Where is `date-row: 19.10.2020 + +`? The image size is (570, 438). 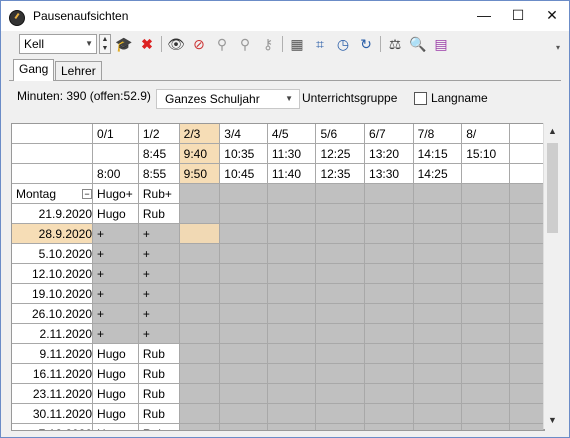 date-row: 19.10.2020 + + is located at coordinates (278, 293).